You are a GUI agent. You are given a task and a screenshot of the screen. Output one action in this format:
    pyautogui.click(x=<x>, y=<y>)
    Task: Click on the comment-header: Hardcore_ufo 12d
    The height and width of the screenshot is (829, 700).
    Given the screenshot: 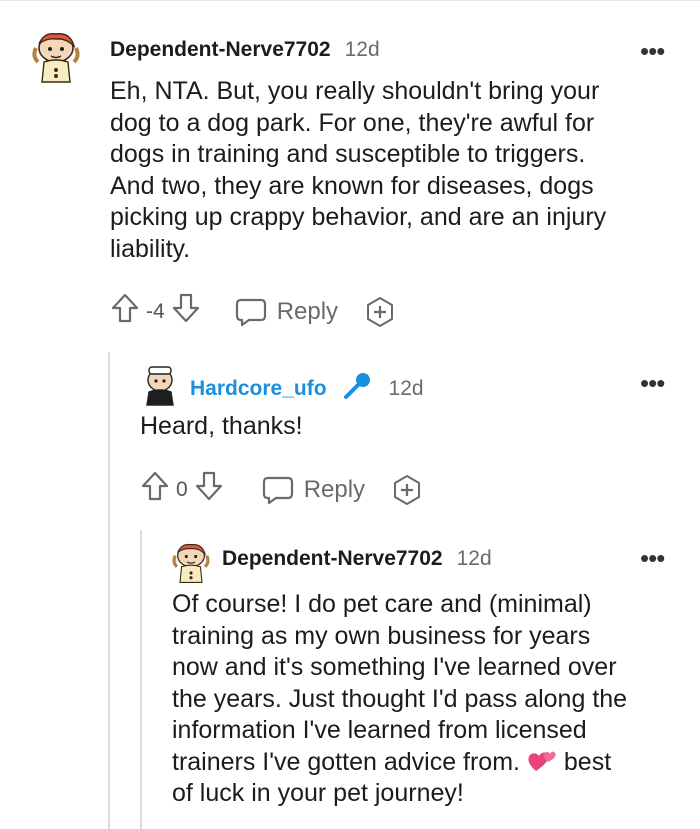 What is the action you would take?
    pyautogui.click(x=307, y=388)
    